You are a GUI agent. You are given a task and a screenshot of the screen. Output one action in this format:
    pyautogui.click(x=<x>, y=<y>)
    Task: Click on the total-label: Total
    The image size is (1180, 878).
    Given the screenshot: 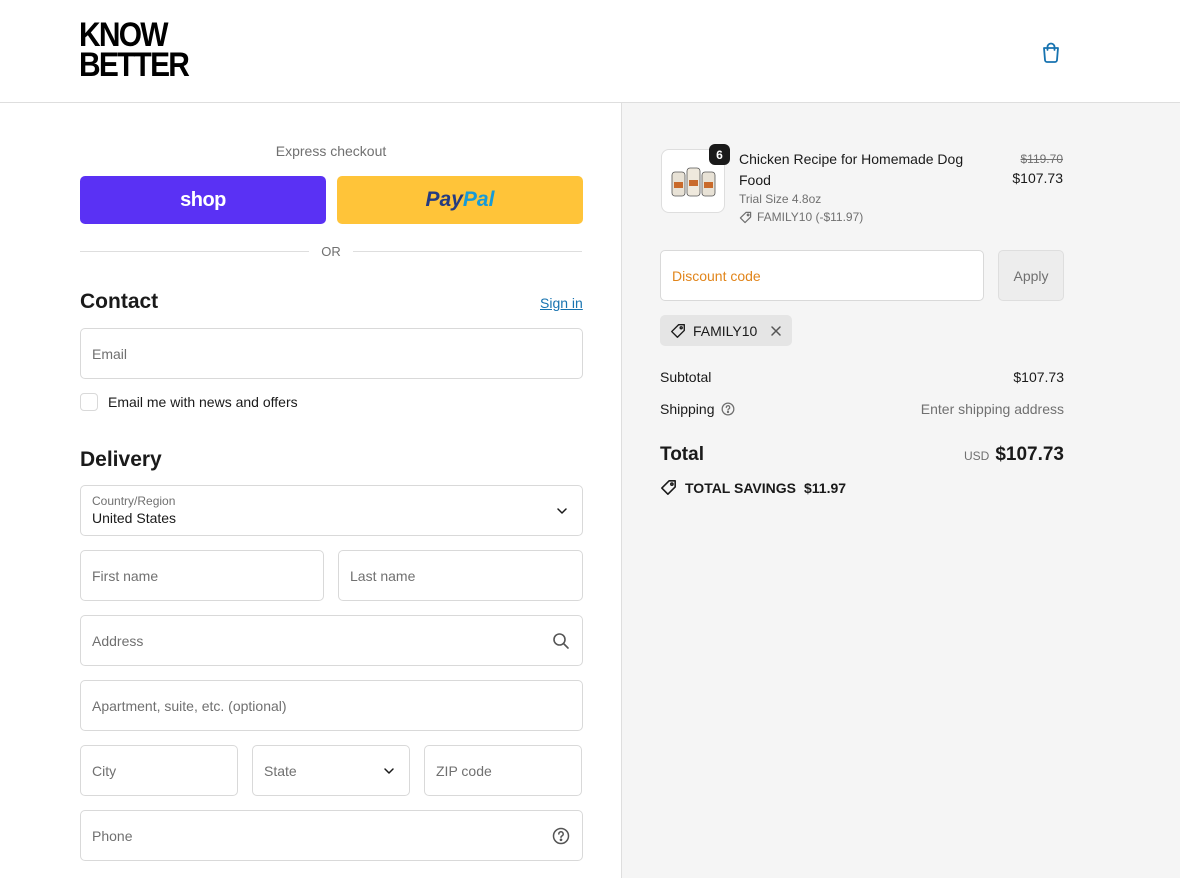 What is the action you would take?
    pyautogui.click(x=682, y=454)
    